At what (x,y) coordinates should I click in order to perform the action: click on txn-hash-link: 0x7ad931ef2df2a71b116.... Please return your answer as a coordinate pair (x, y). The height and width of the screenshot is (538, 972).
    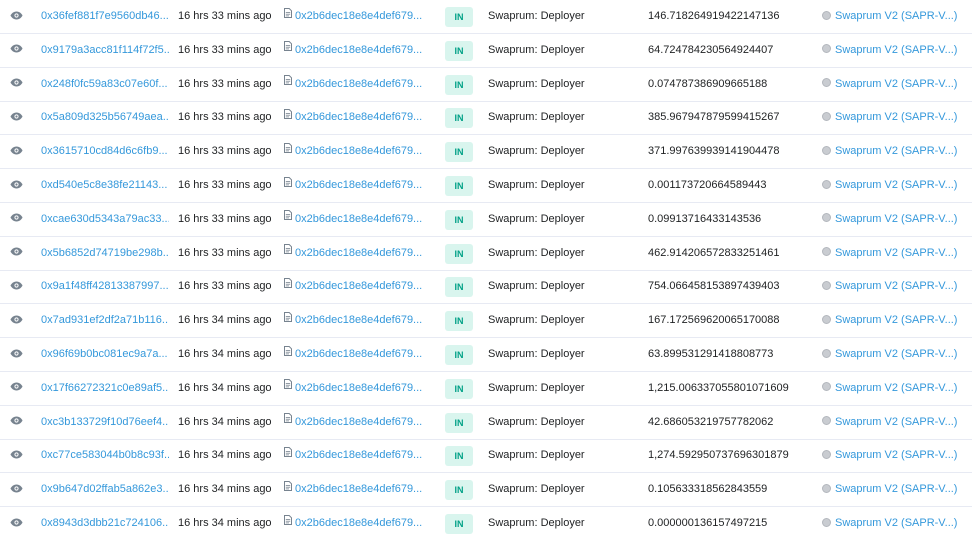
    Looking at the image, I should click on (105, 320).